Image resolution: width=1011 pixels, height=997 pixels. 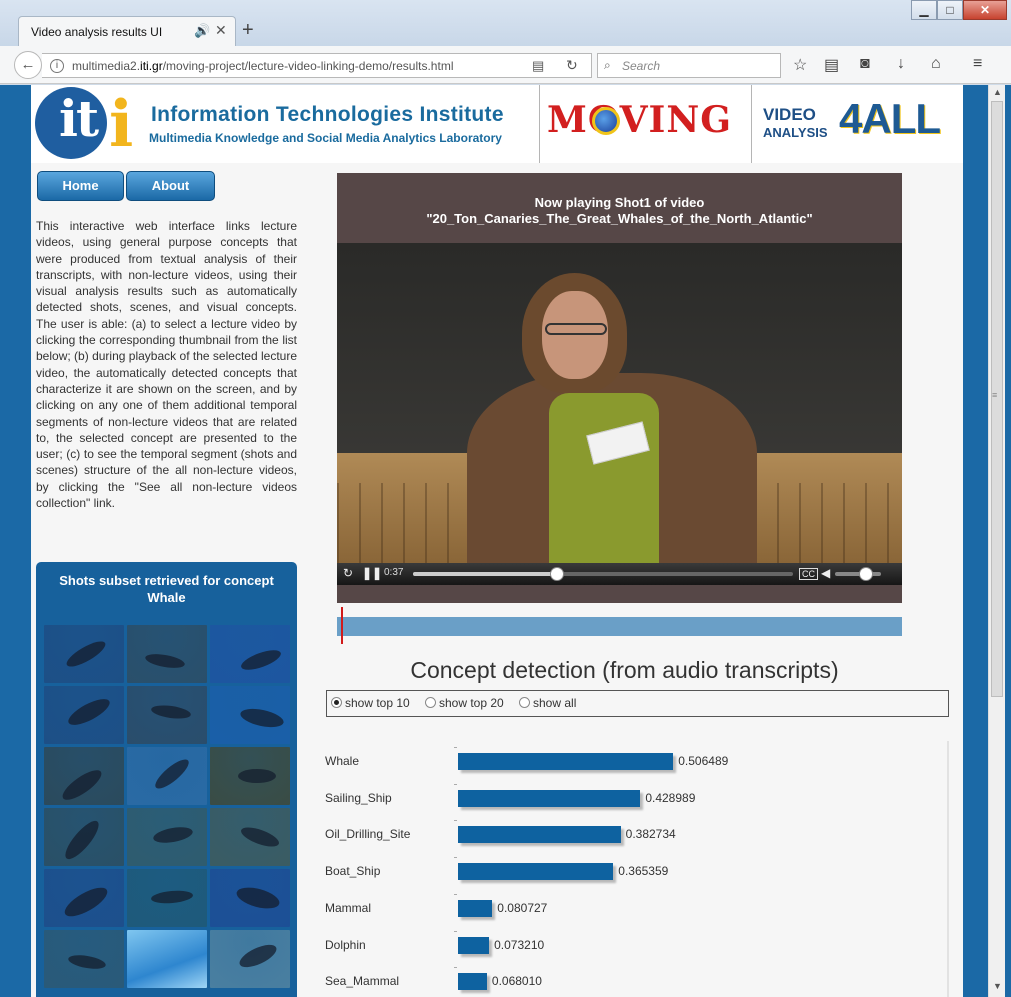 What do you see at coordinates (464, 703) in the screenshot?
I see `radio-show-top-20: show top 20` at bounding box center [464, 703].